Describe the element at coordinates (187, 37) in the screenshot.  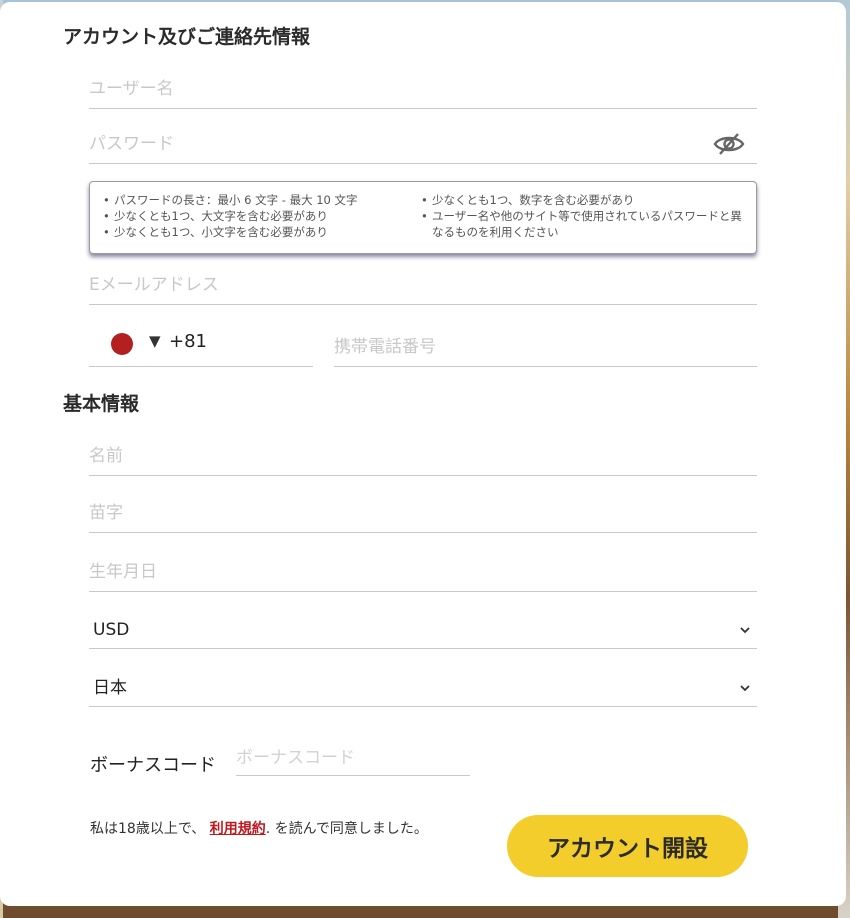
I see `account-section-title: アカウント及びご連絡先情報` at that location.